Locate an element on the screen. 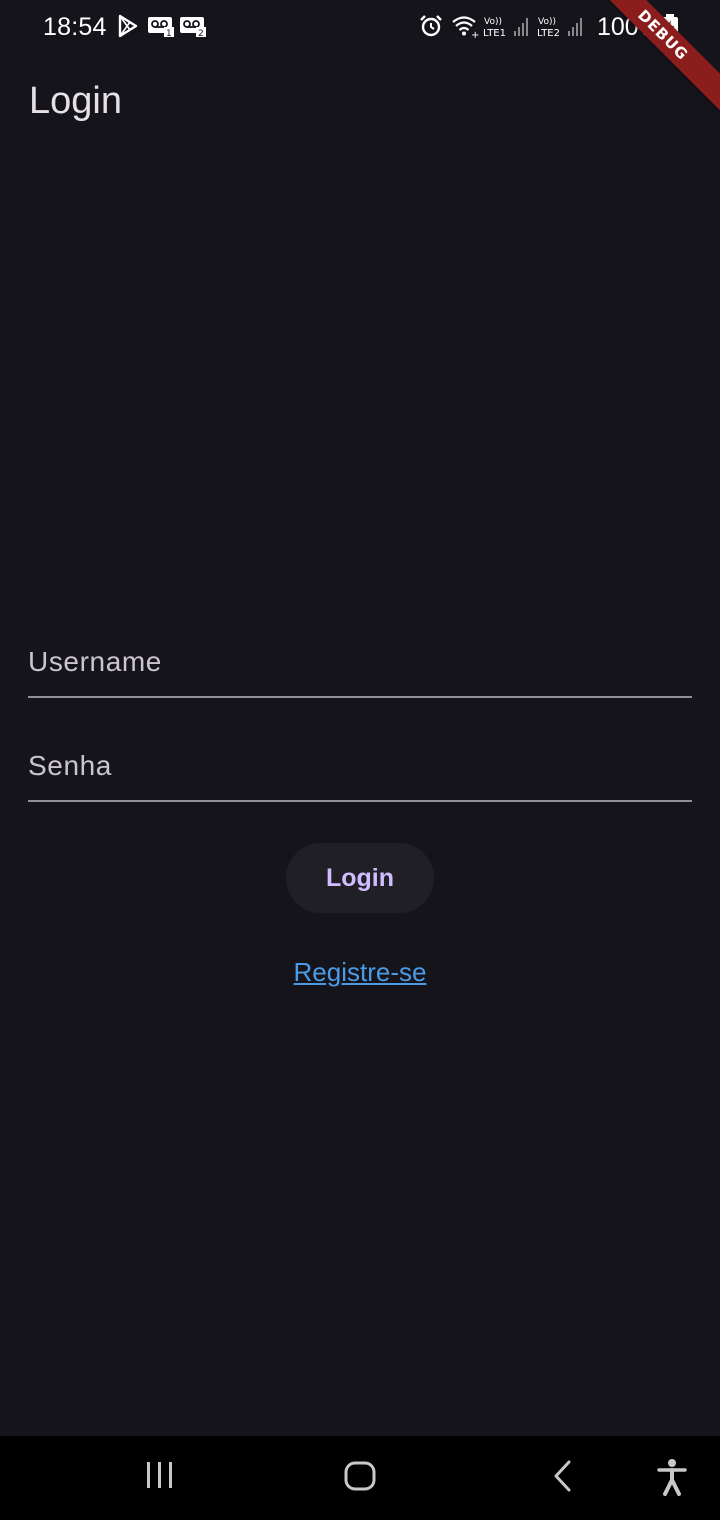 The image size is (720, 1520). voicemail-icon: 2 is located at coordinates (193, 28).